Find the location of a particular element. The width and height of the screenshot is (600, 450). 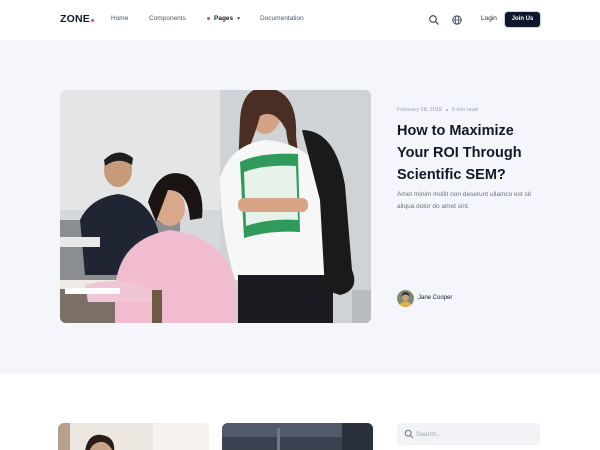

post-read-time: 6 min read is located at coordinates (464, 110).